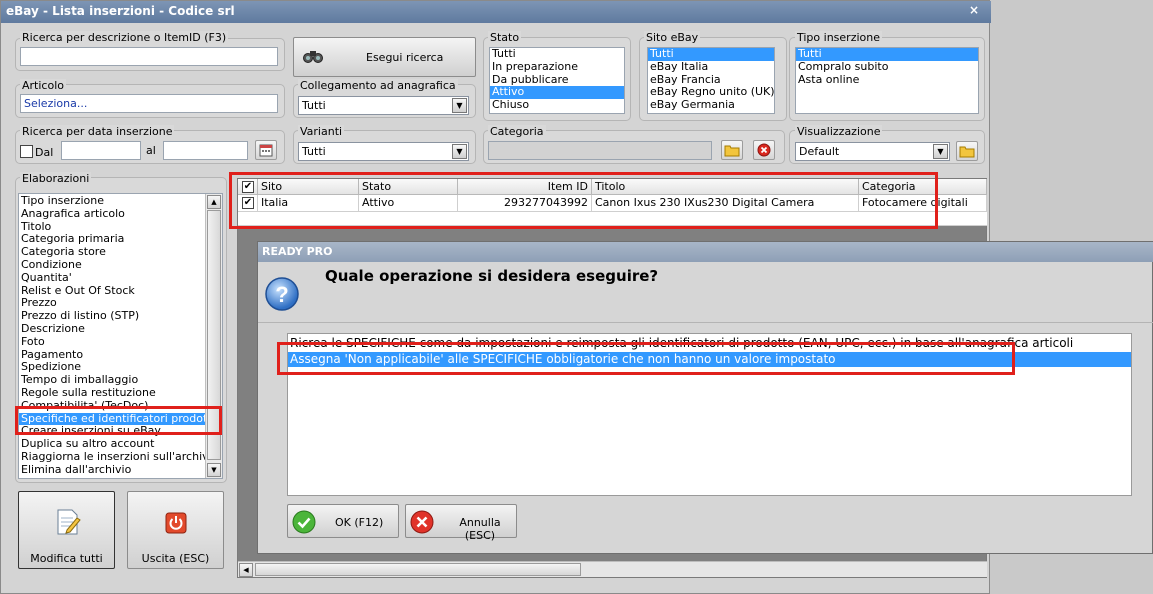 The image size is (1153, 594). Describe the element at coordinates (557, 105) in the screenshot. I see `stato-list-item: Chiuso` at that location.